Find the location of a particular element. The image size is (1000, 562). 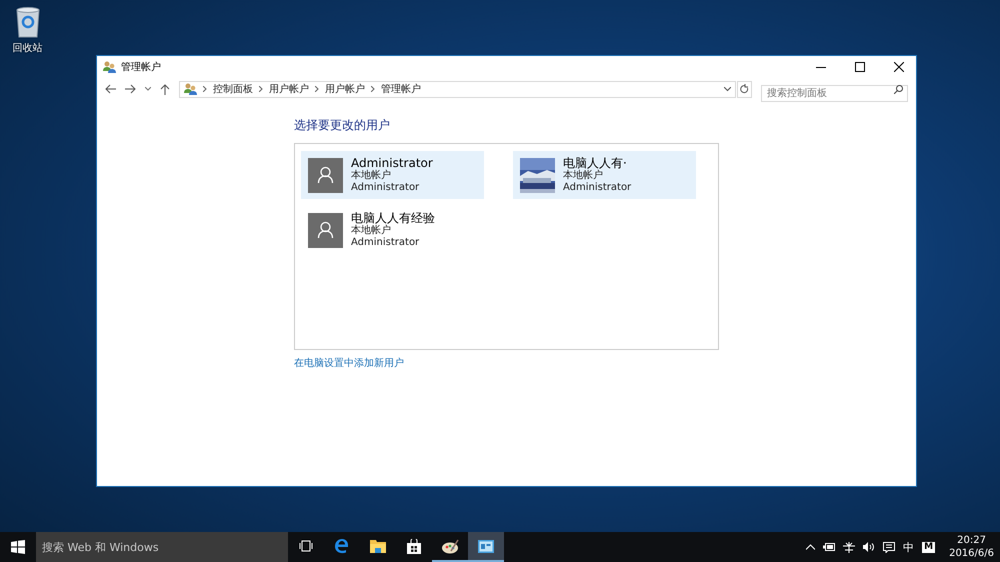

control-panel-icon is located at coordinates (486, 546).